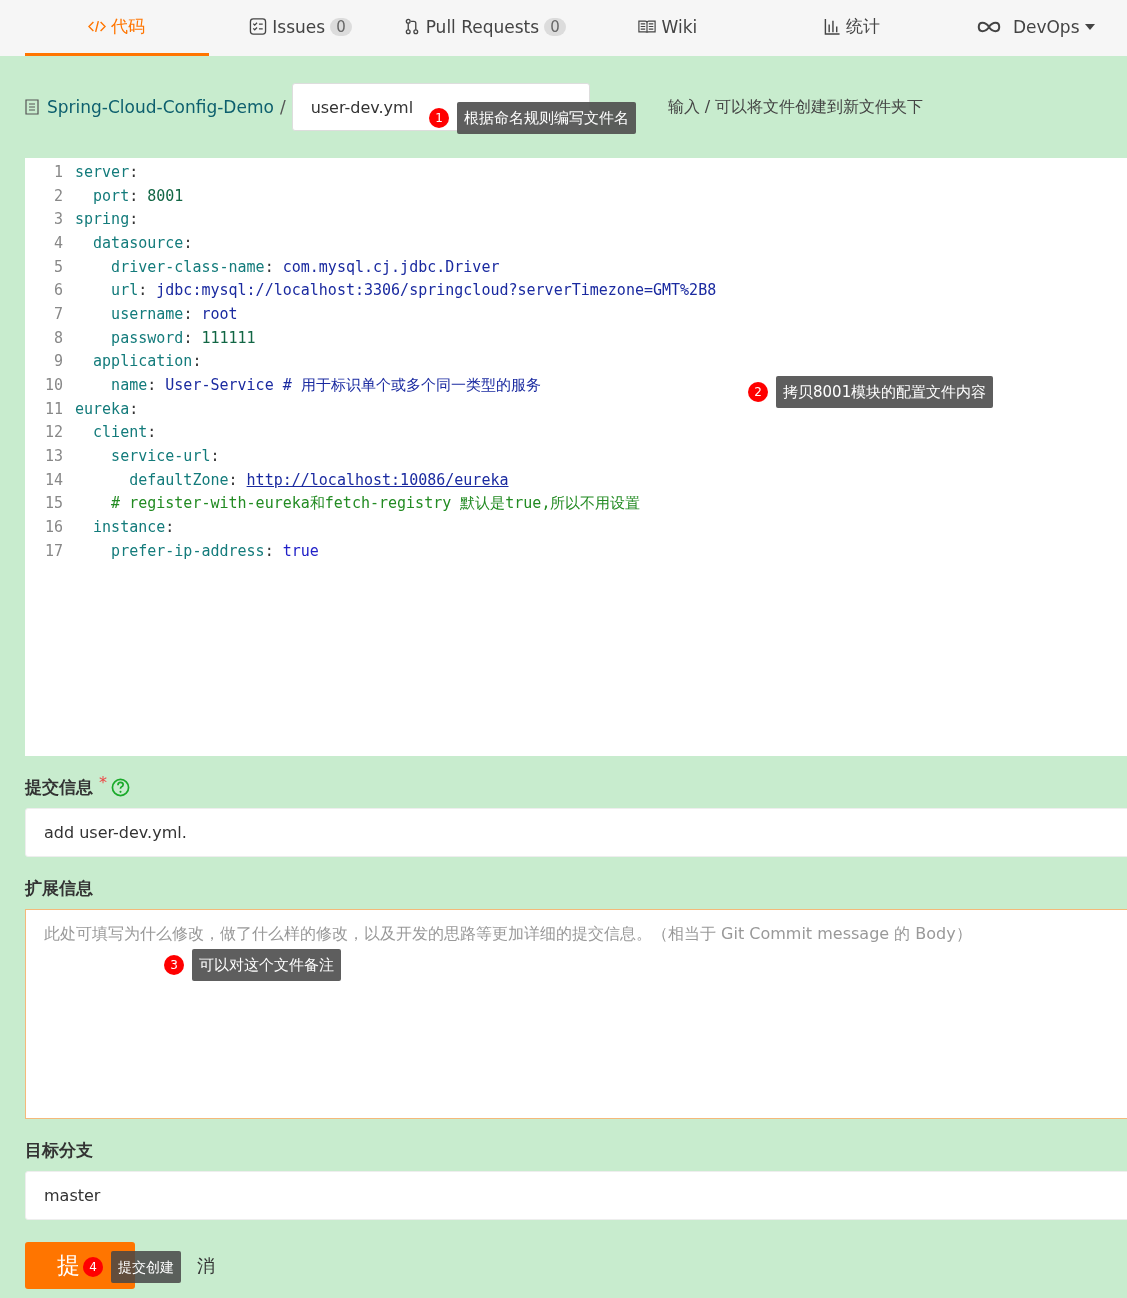 This screenshot has width=1127, height=1298. I want to click on line-number: 10, so click(53, 385).